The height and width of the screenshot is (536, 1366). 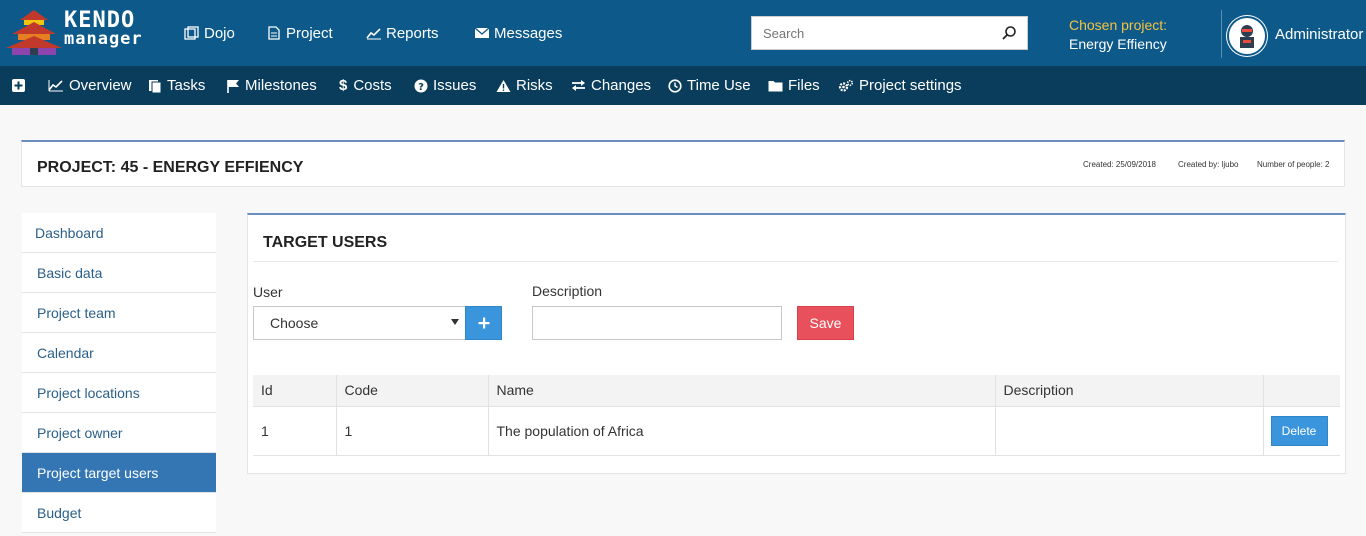 I want to click on cell-actions: Delete, so click(x=1301, y=431).